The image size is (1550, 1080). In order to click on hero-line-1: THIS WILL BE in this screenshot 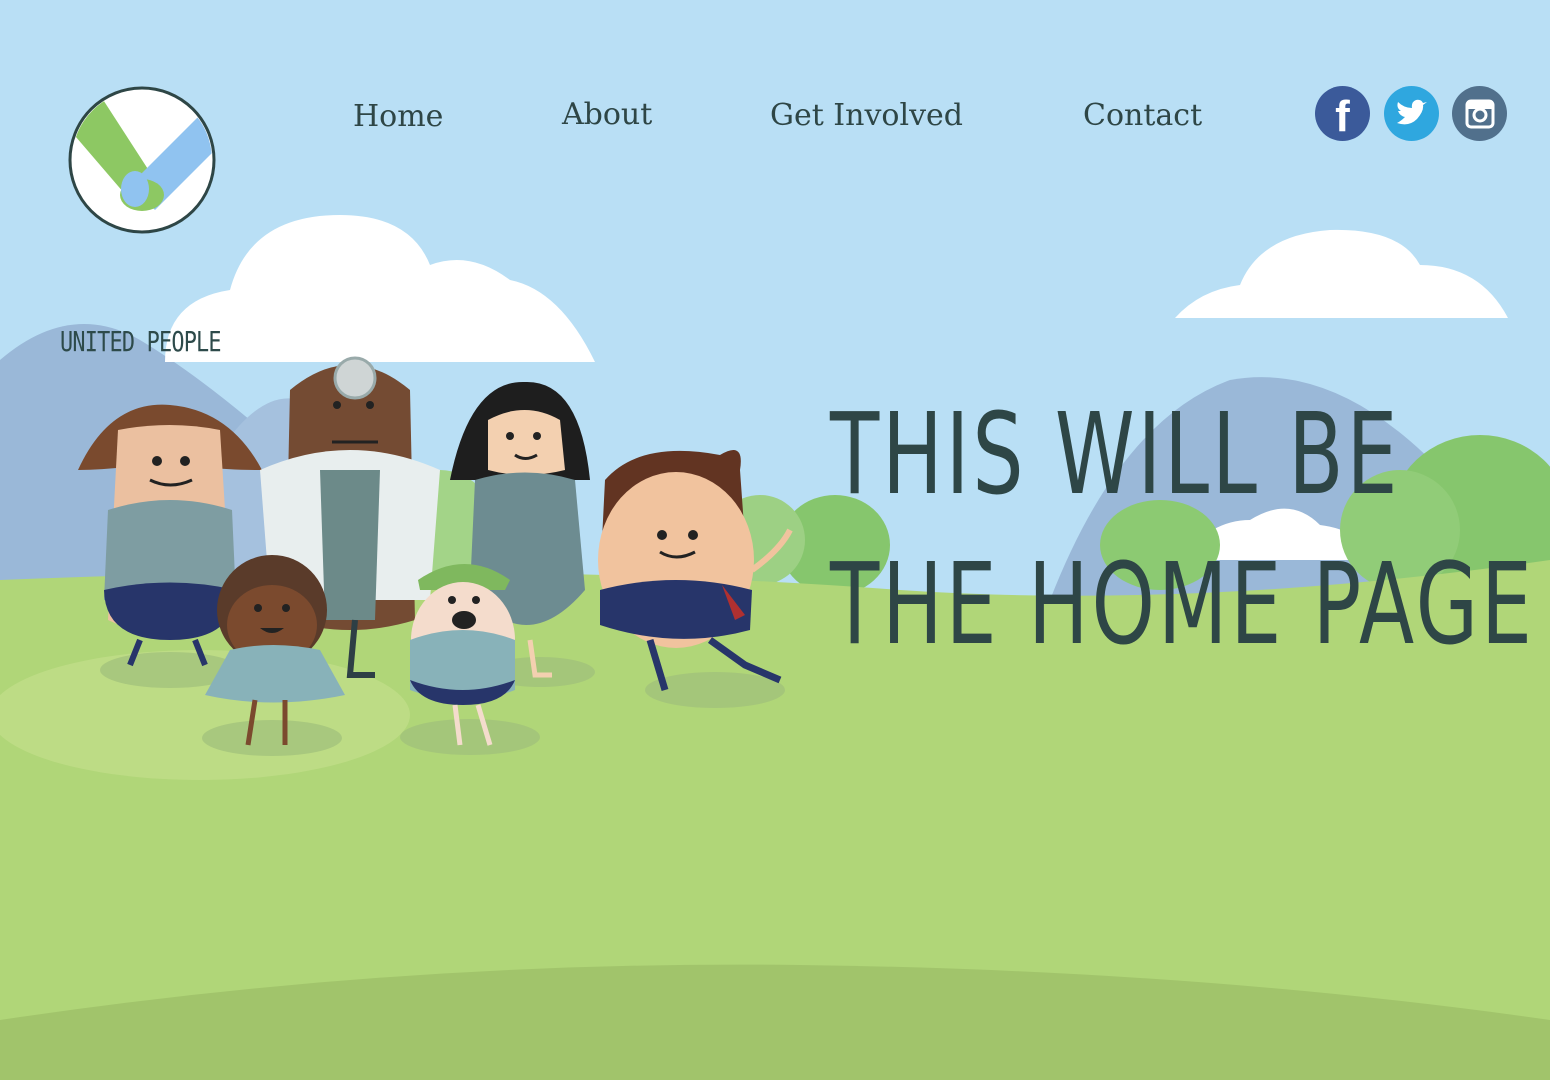, I will do `click(1115, 455)`.